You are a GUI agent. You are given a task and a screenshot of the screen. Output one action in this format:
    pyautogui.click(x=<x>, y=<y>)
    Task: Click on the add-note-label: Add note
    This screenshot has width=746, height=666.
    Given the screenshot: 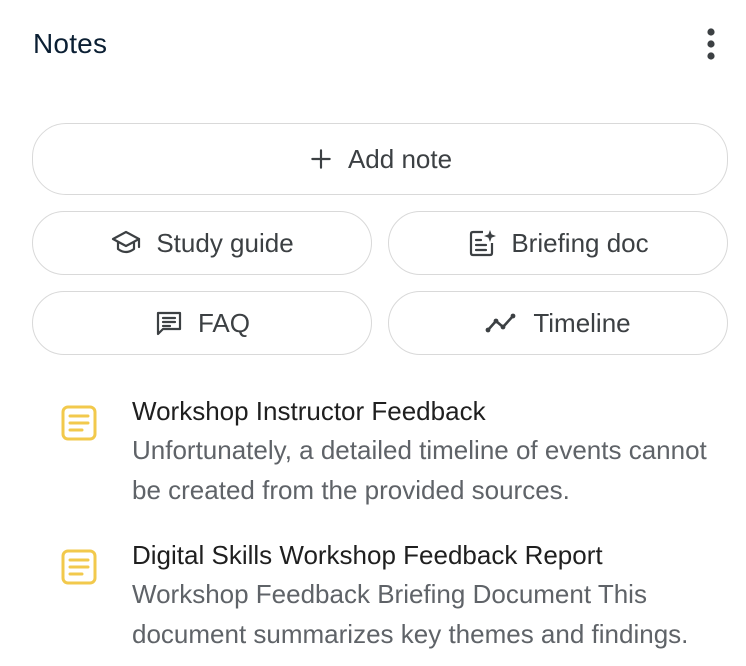 What is the action you would take?
    pyautogui.click(x=400, y=158)
    